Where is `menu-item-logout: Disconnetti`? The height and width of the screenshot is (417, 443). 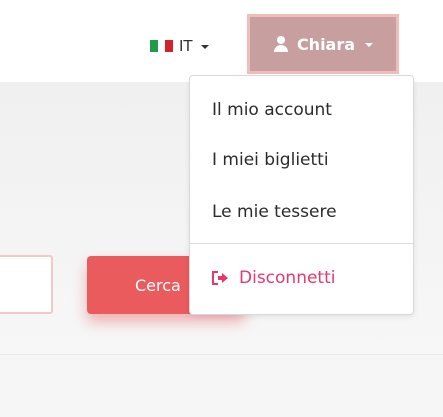 menu-item-logout: Disconnetti is located at coordinates (273, 278).